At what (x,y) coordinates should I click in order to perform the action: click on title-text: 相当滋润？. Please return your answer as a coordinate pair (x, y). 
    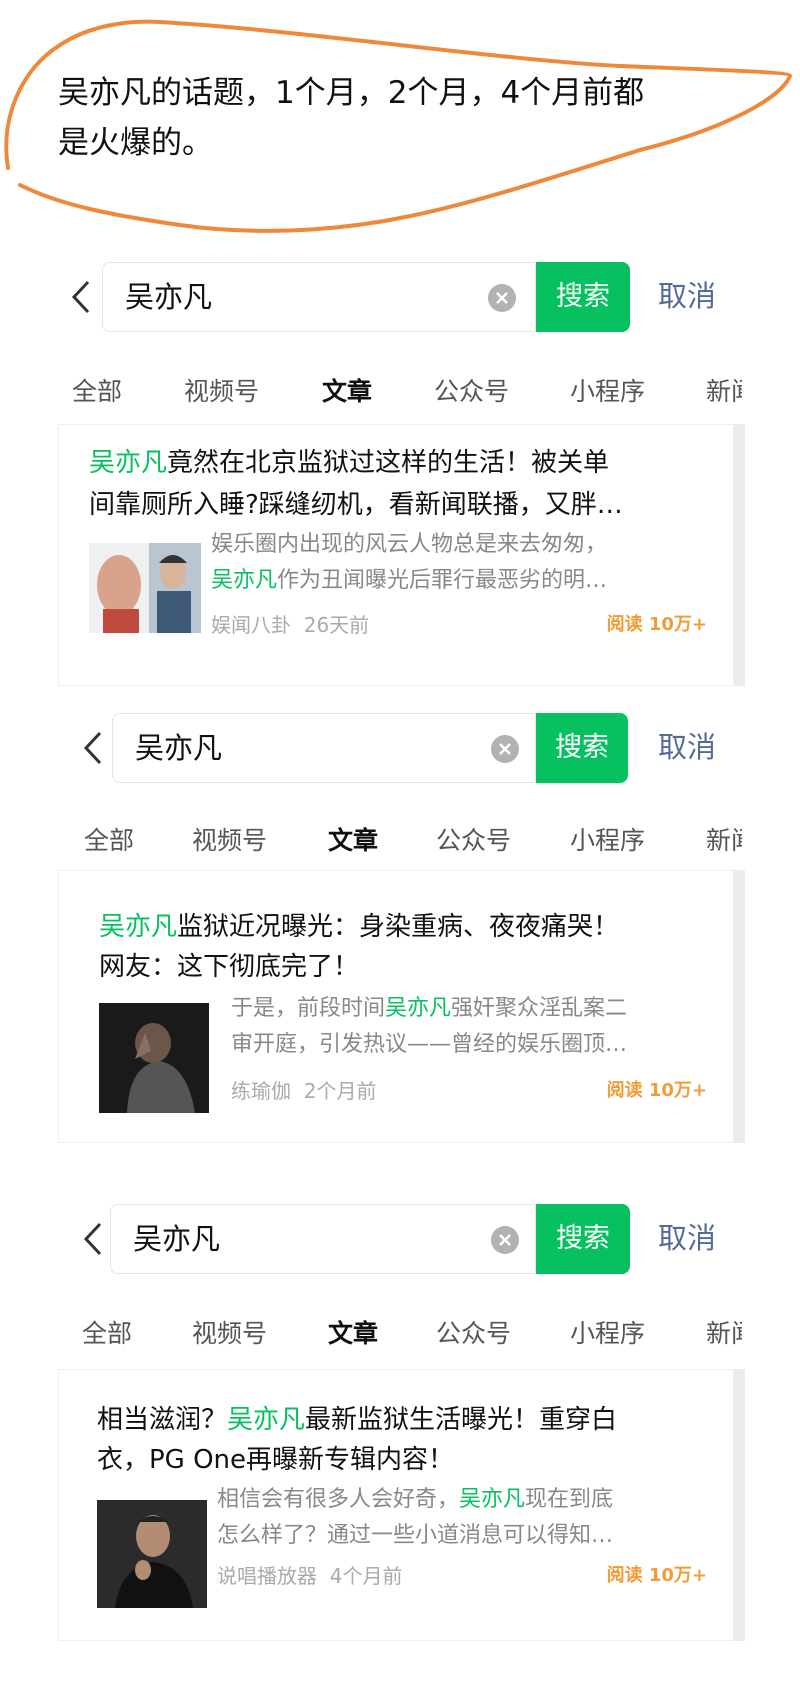
    Looking at the image, I should click on (162, 1420).